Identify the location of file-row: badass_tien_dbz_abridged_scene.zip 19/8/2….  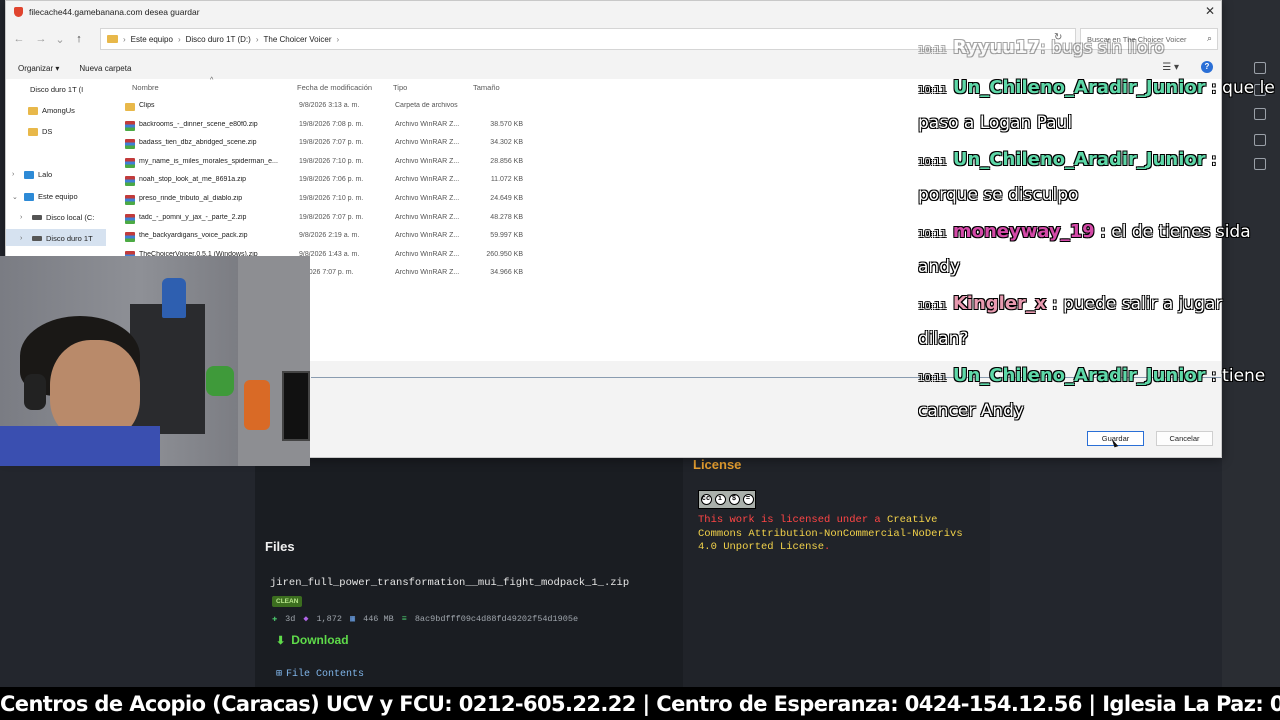
(316, 144).